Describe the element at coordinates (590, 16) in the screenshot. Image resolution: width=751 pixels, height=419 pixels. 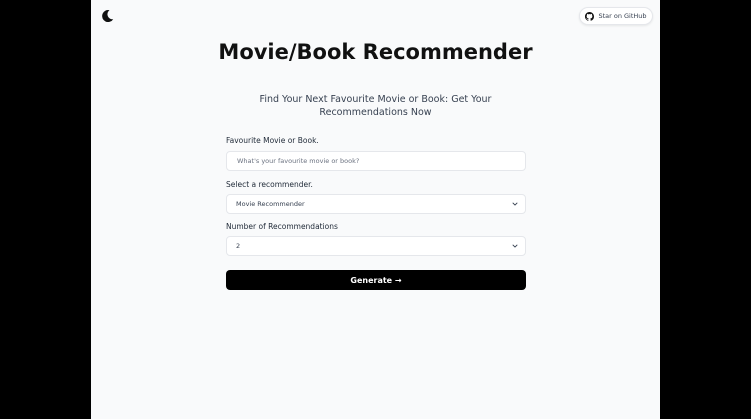
I see `github-icon` at that location.